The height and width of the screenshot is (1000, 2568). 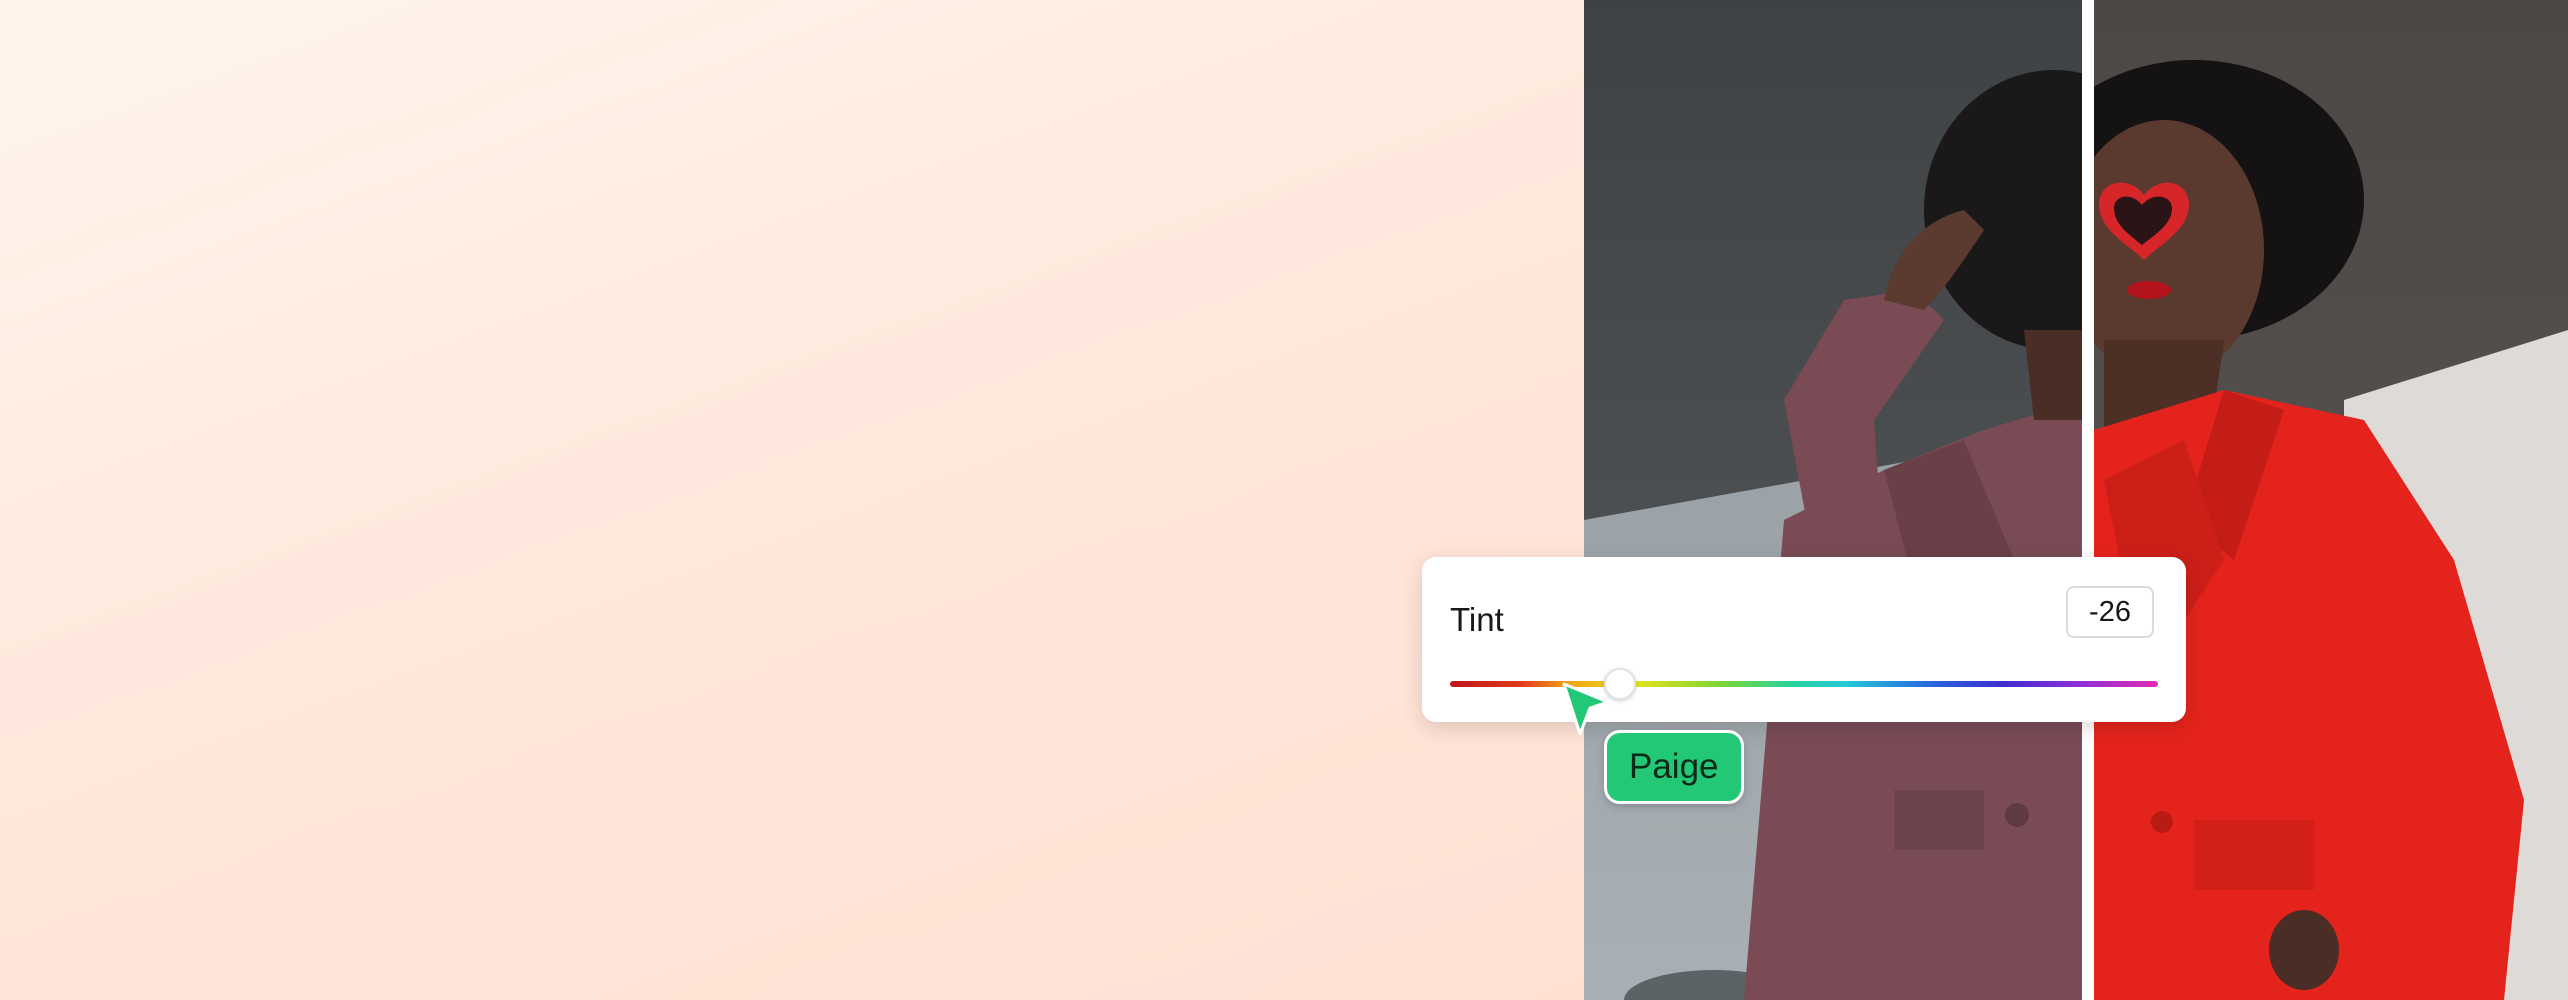 What do you see at coordinates (1804, 639) in the screenshot?
I see `tint-adjustment-panel: Tint -26` at bounding box center [1804, 639].